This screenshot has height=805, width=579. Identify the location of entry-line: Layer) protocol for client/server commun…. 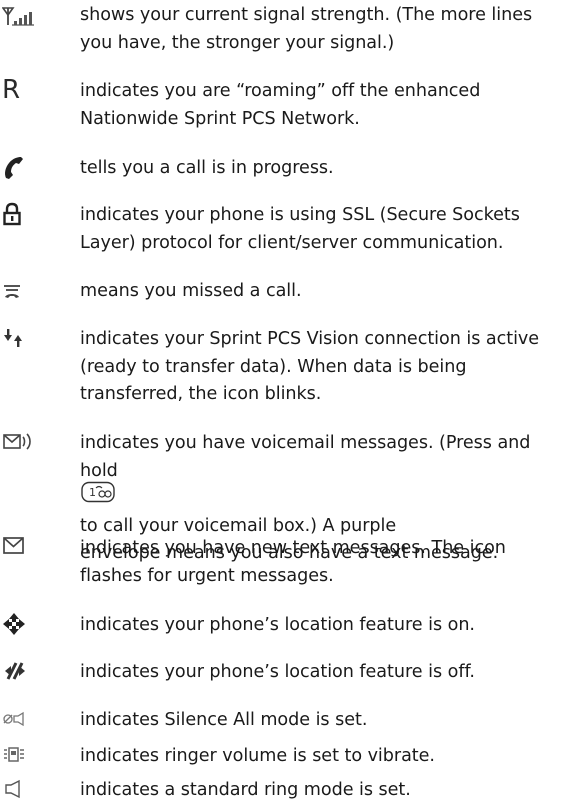
(292, 242).